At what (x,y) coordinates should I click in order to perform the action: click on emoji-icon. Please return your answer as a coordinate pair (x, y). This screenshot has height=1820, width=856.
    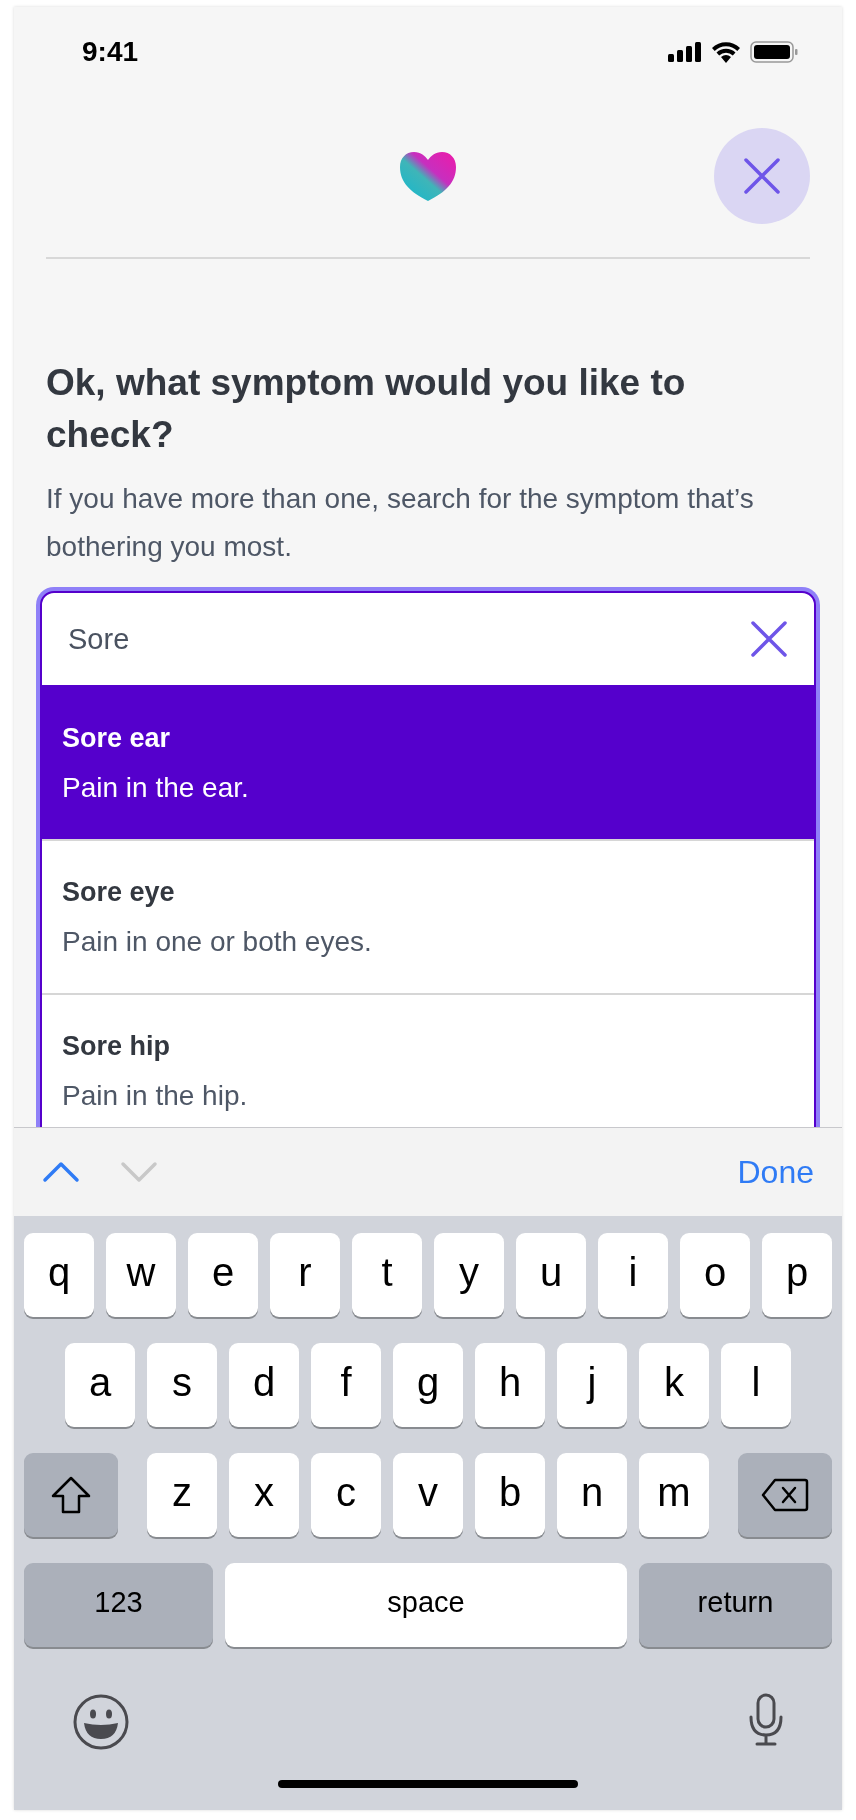
    Looking at the image, I should click on (101, 1722).